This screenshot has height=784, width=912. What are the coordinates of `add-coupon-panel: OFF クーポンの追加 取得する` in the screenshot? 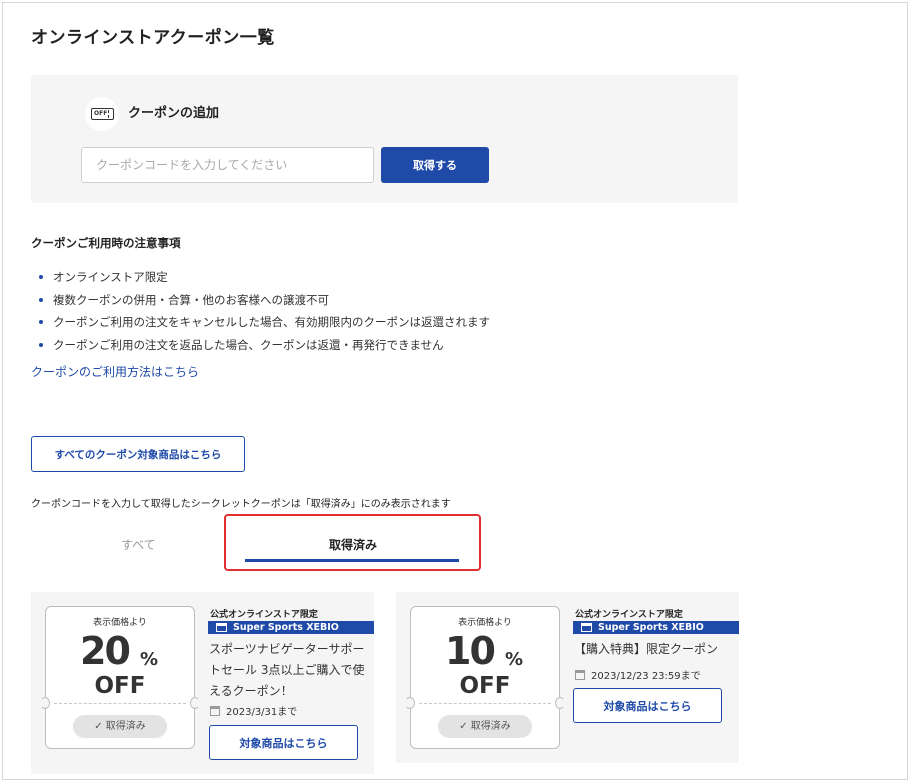 It's located at (384, 139).